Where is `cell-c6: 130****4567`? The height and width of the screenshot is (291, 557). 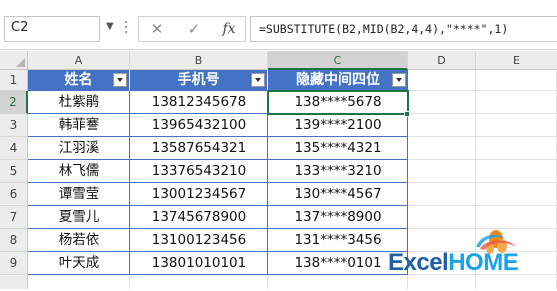 cell-c6: 130****4567 is located at coordinates (338, 194).